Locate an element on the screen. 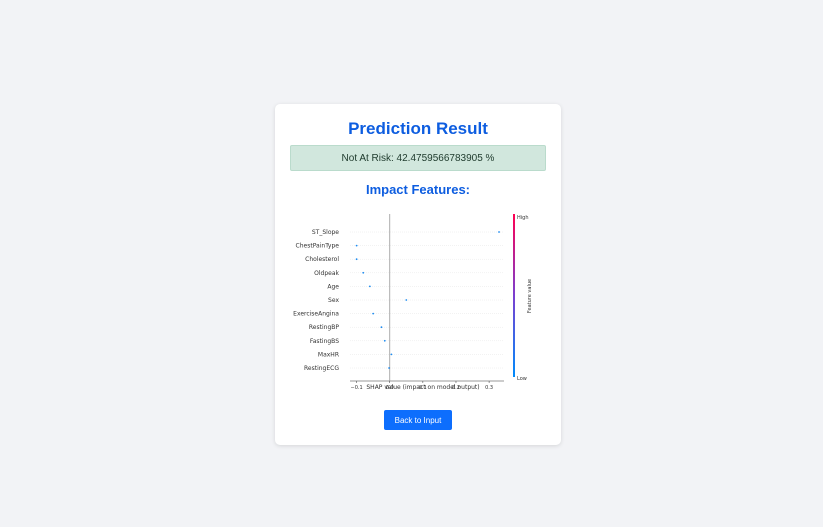  colorbar-high-label: High is located at coordinates (523, 218).